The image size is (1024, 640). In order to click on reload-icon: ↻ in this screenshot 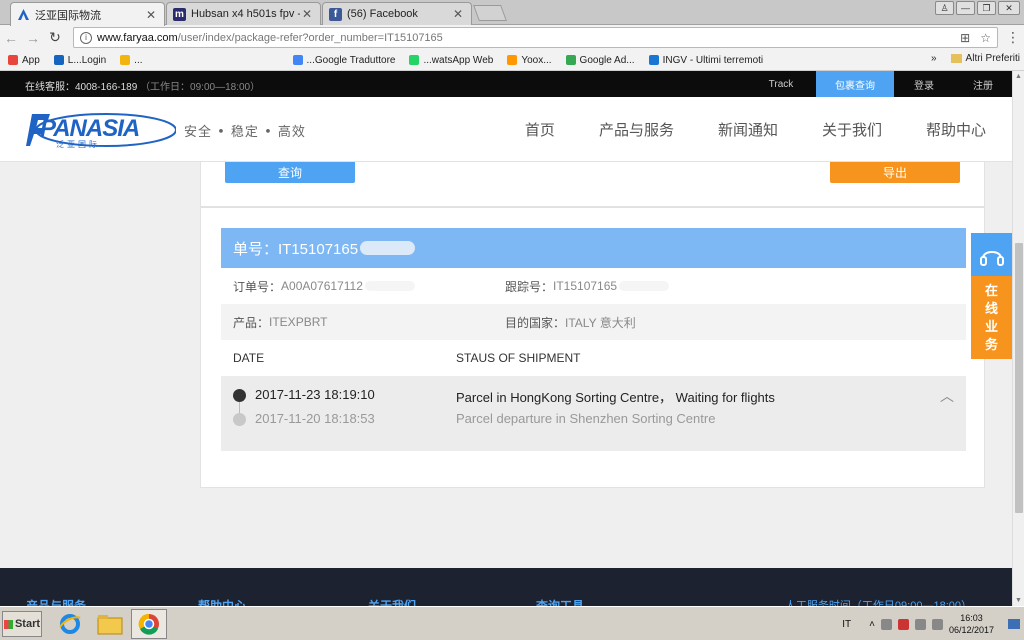, I will do `click(55, 37)`.